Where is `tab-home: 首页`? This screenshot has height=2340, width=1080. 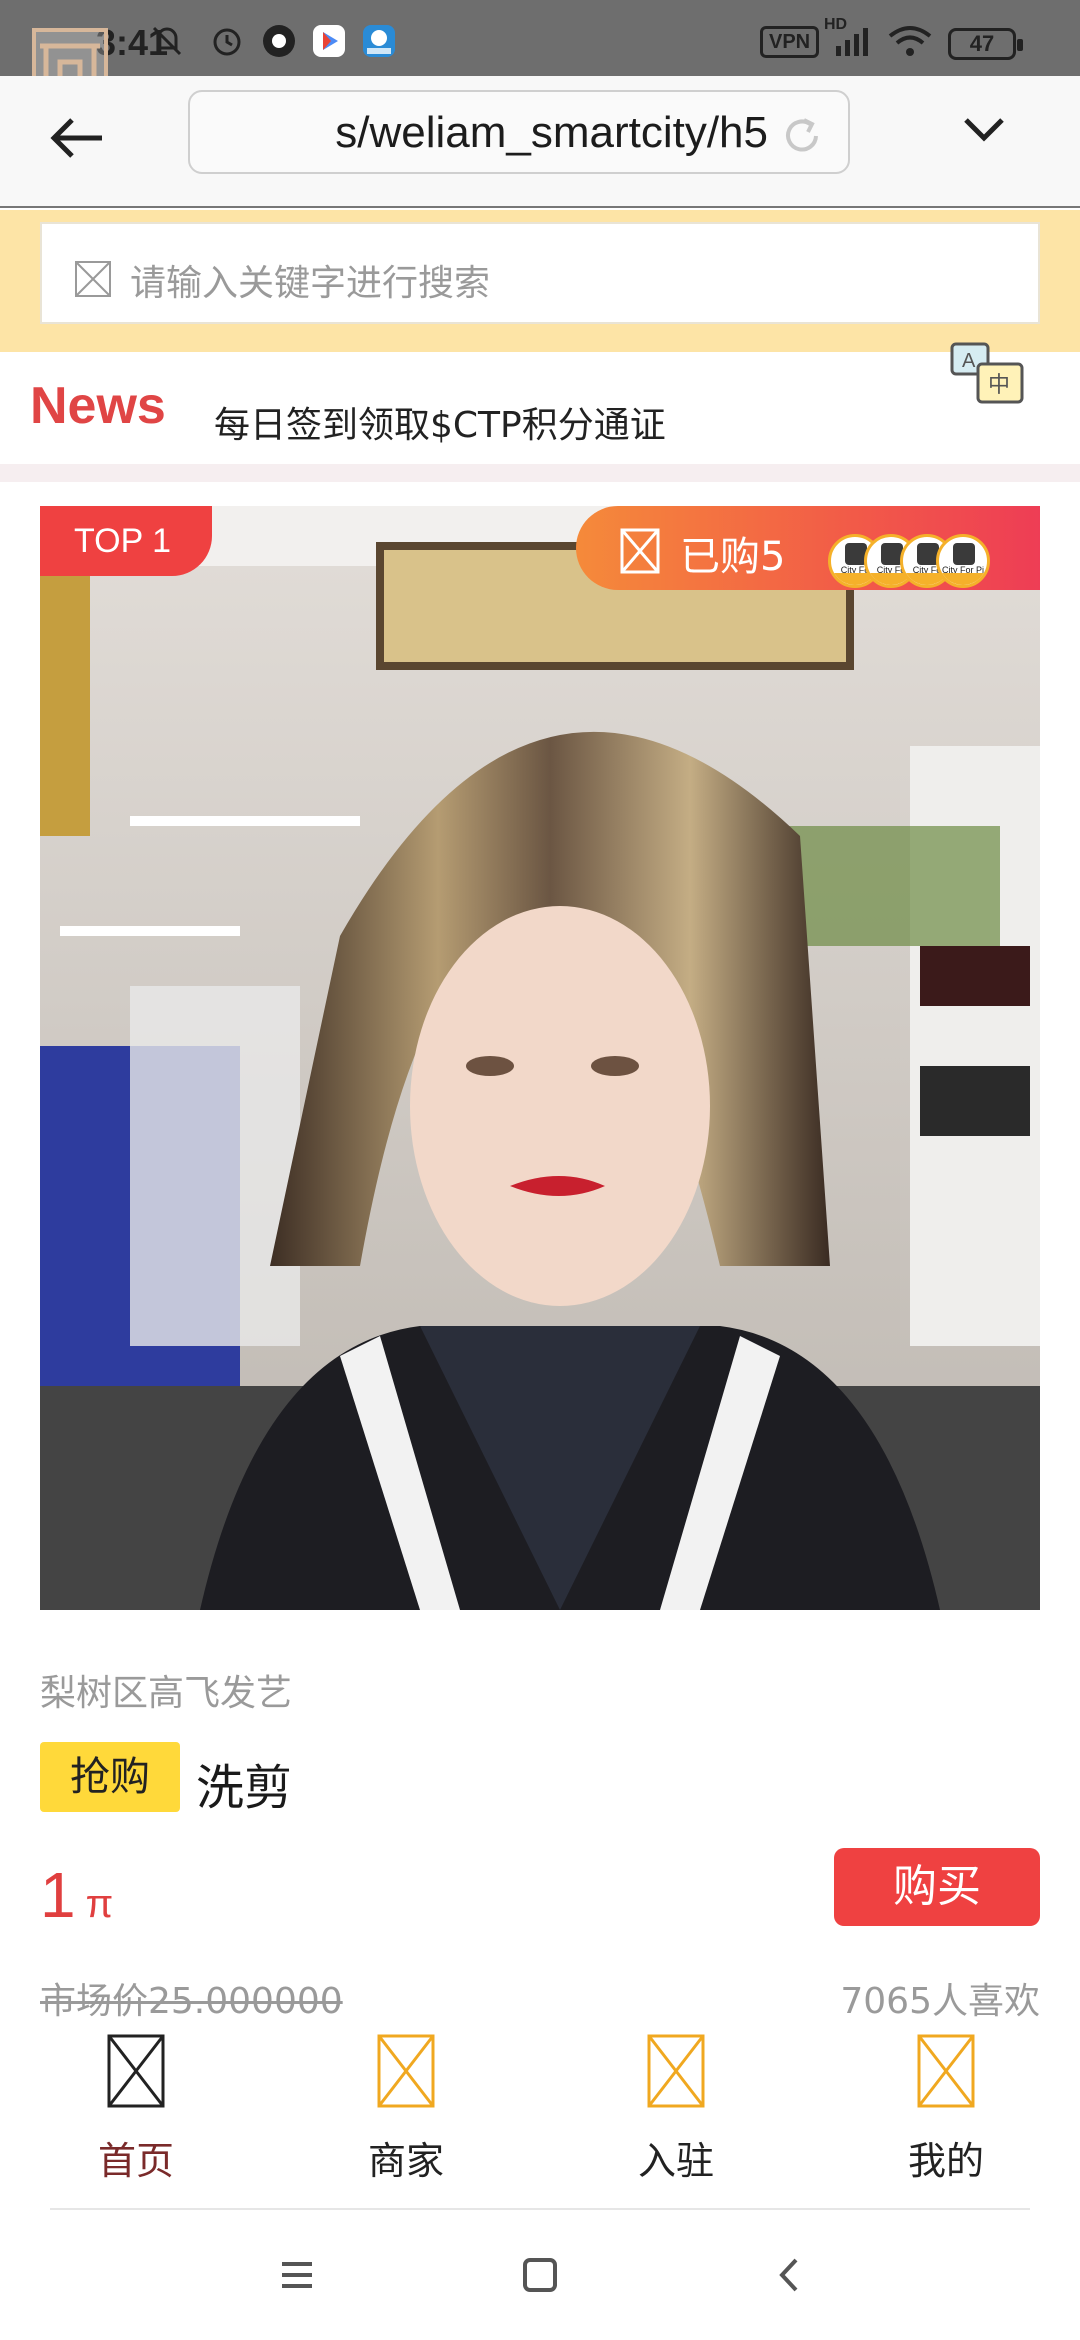
tab-home: 首页 is located at coordinates (136, 2114).